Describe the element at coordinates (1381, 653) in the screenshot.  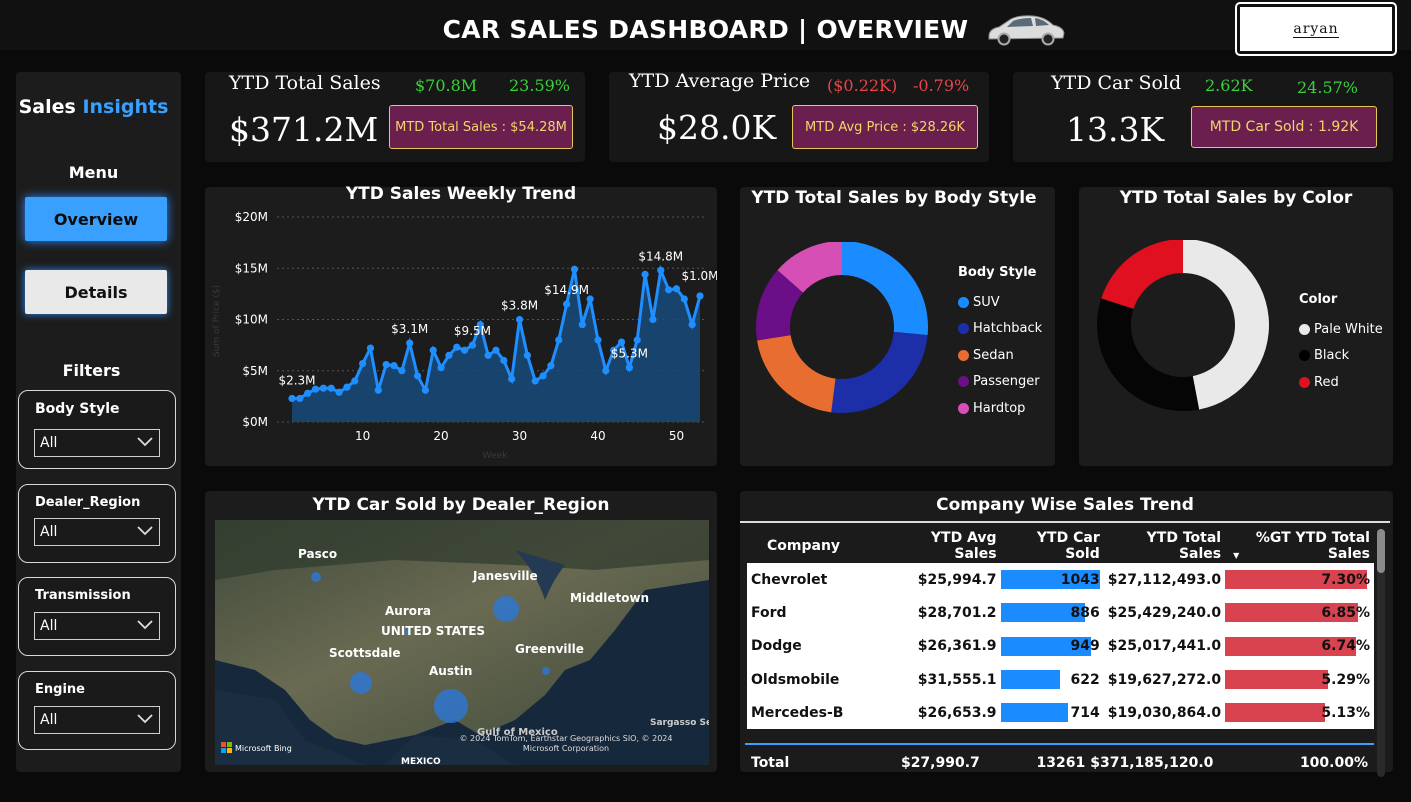
I see `table-scrollbar` at that location.